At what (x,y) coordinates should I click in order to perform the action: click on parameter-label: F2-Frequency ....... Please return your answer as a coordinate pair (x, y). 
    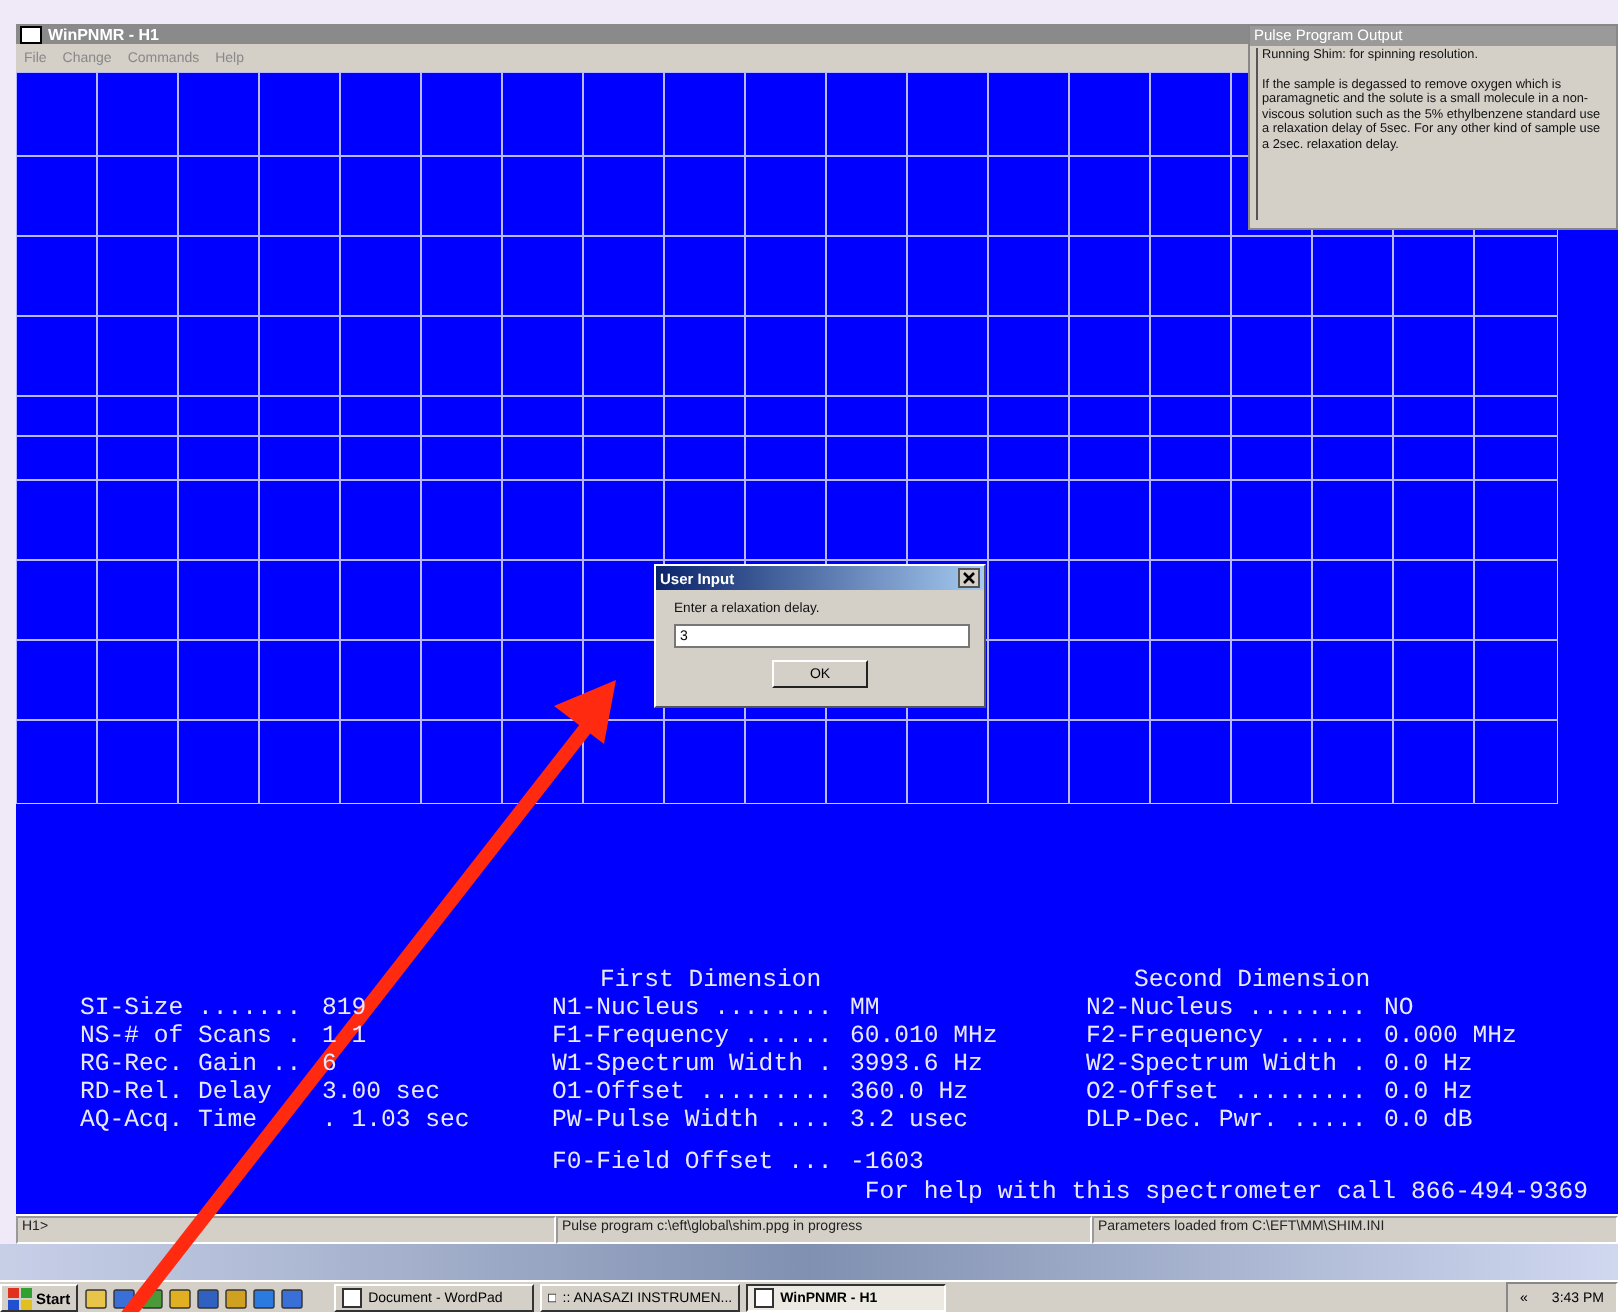
    Looking at the image, I should click on (1227, 1036).